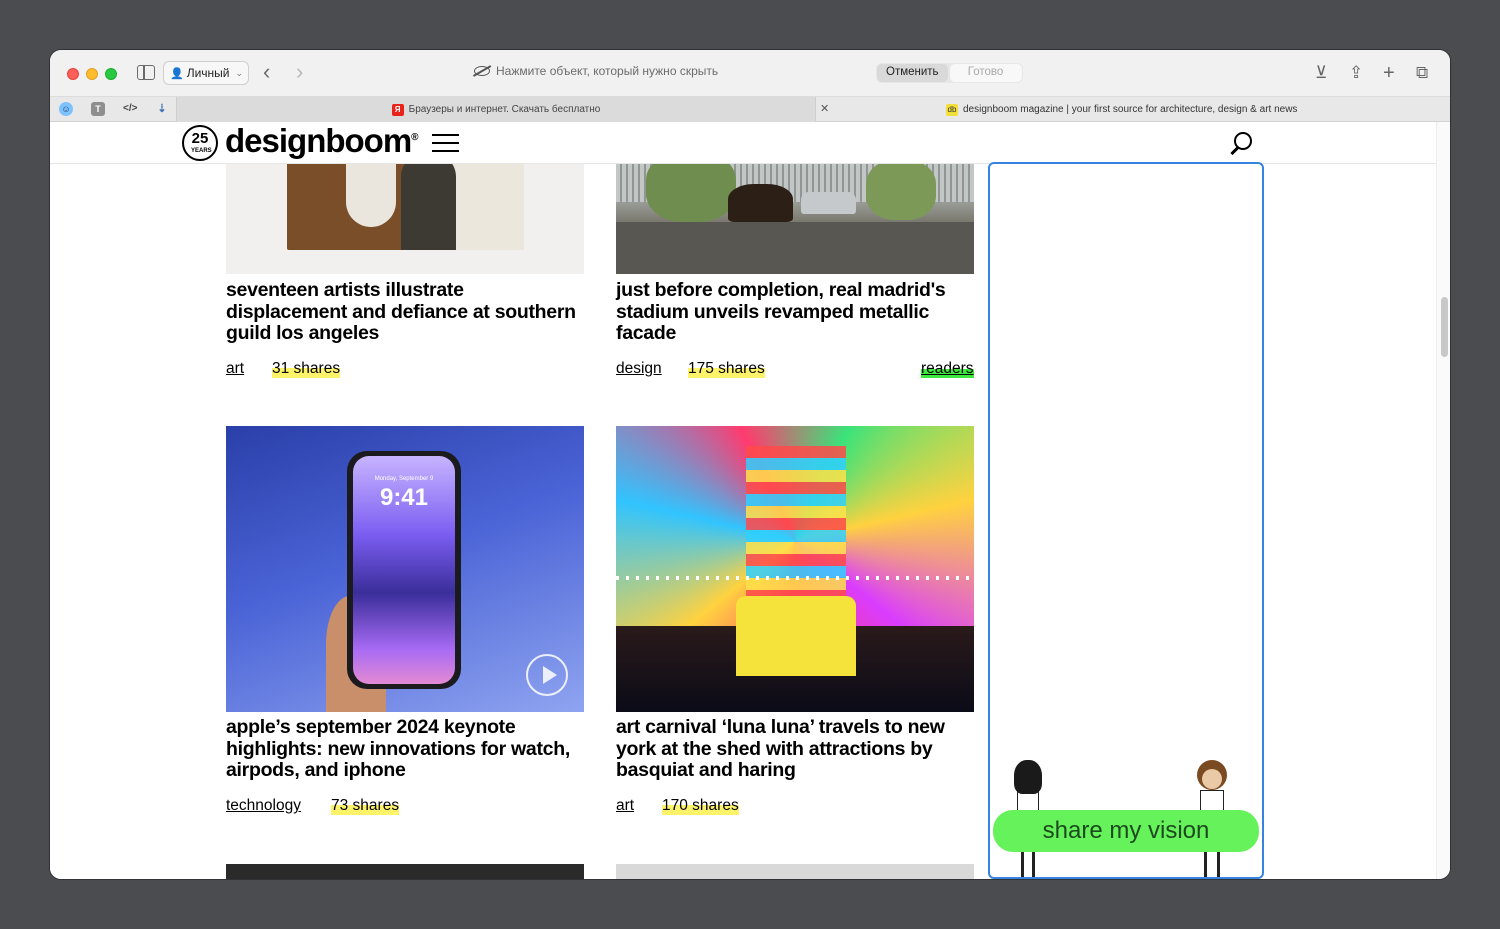 The height and width of the screenshot is (929, 1500). What do you see at coordinates (404, 497) in the screenshot?
I see `phone-time: 9:41` at bounding box center [404, 497].